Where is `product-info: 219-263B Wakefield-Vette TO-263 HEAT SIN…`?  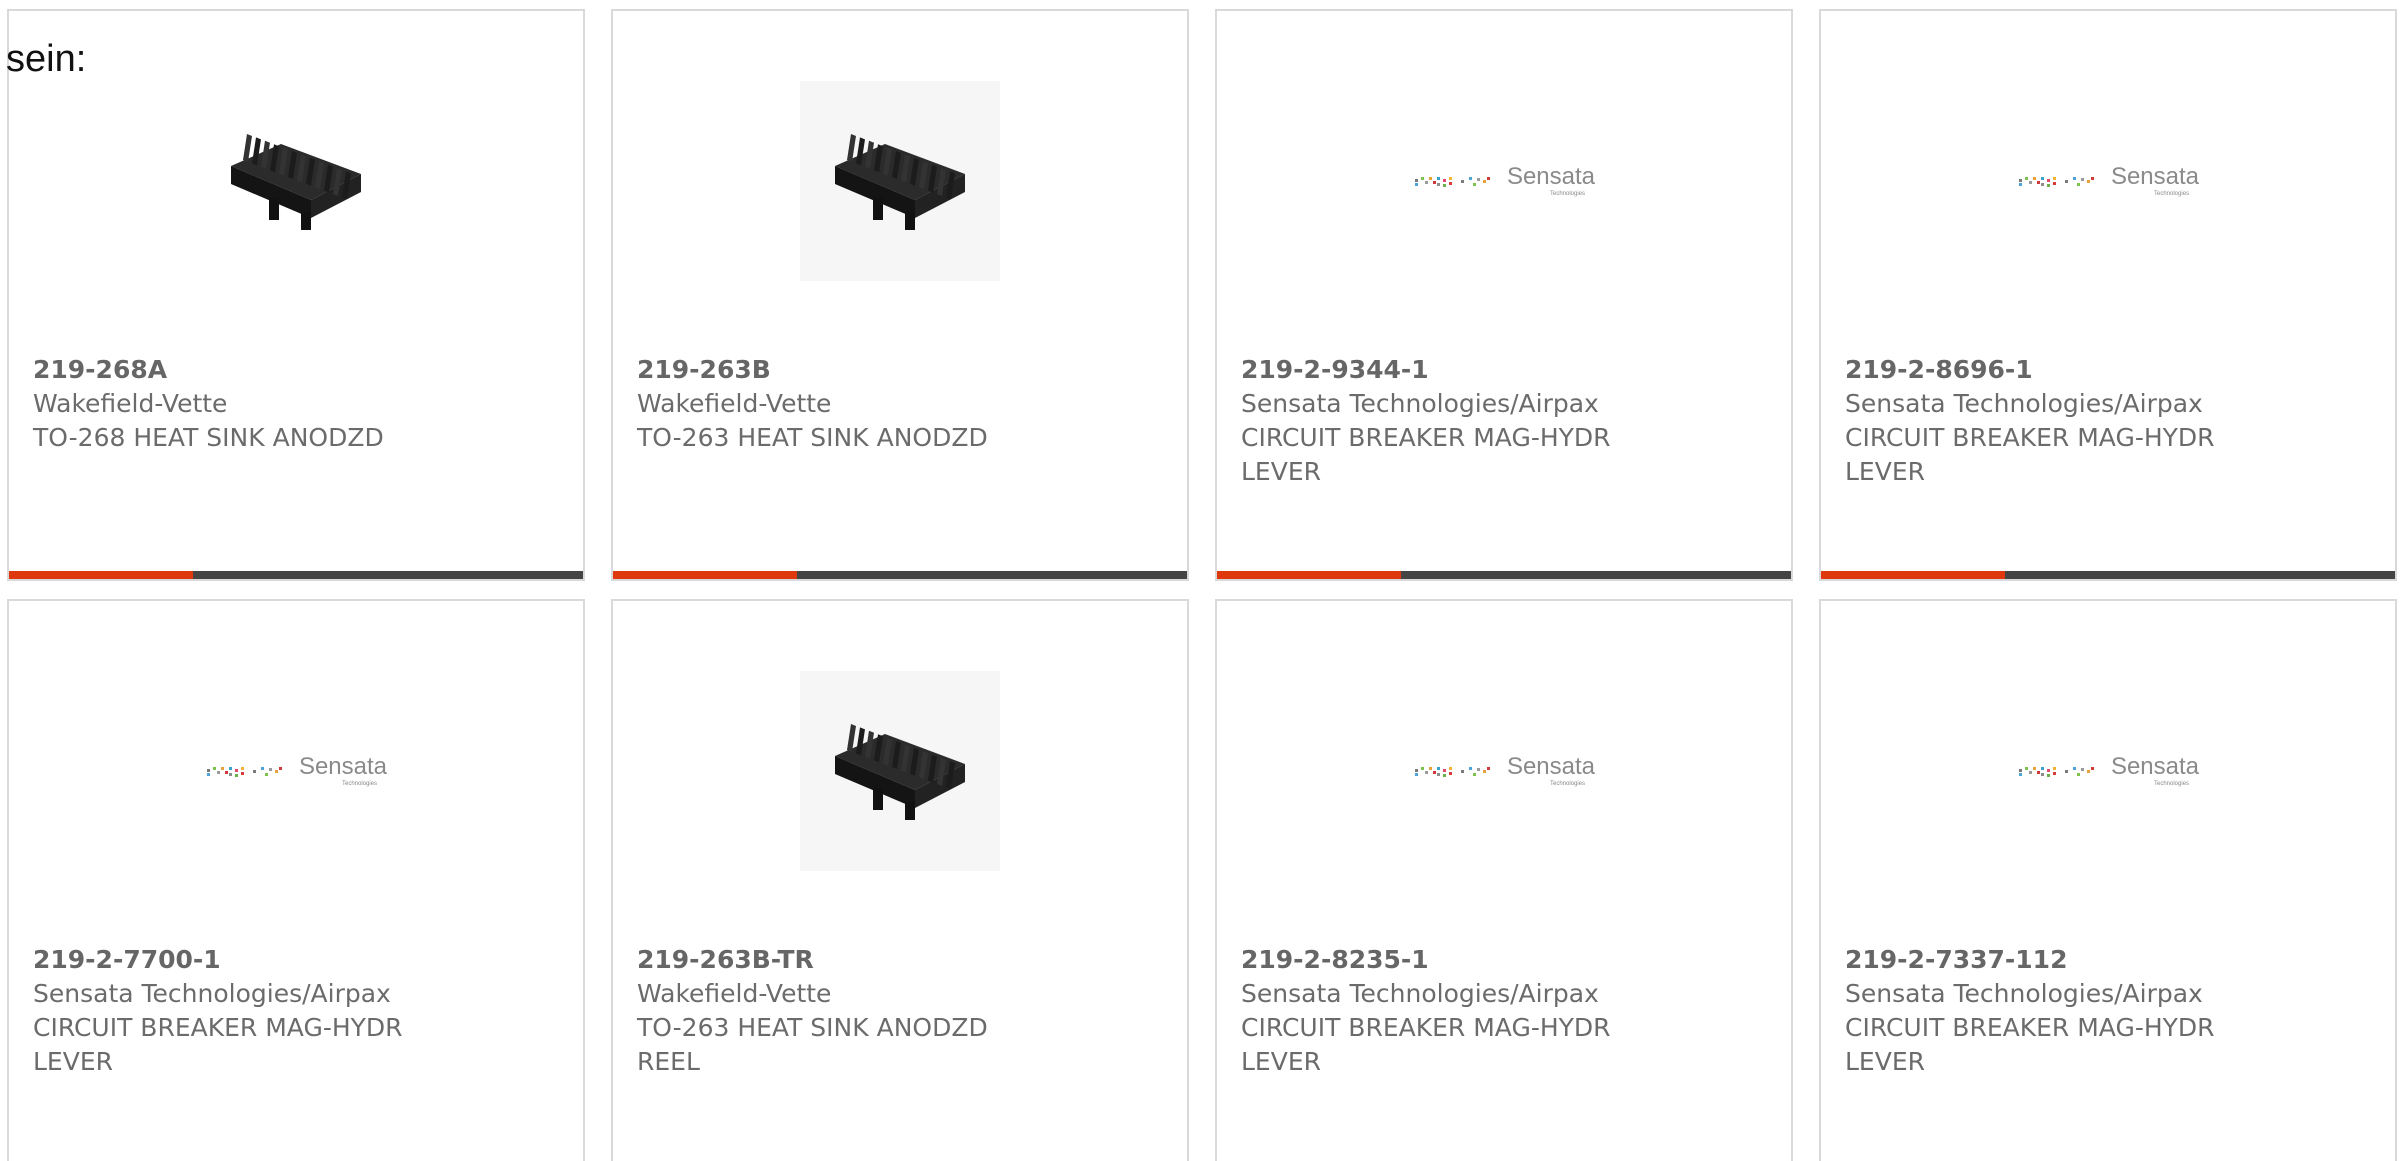 product-info: 219-263B Wakefield-Vette TO-263 HEAT SIN… is located at coordinates (892, 404).